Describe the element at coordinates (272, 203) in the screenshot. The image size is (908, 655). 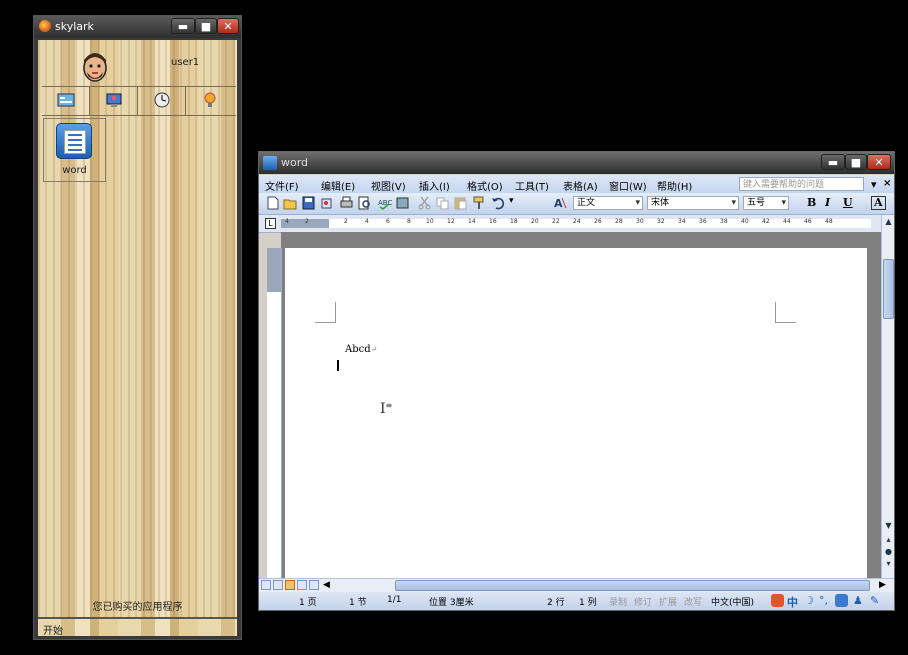
I see `new-document-icon` at that location.